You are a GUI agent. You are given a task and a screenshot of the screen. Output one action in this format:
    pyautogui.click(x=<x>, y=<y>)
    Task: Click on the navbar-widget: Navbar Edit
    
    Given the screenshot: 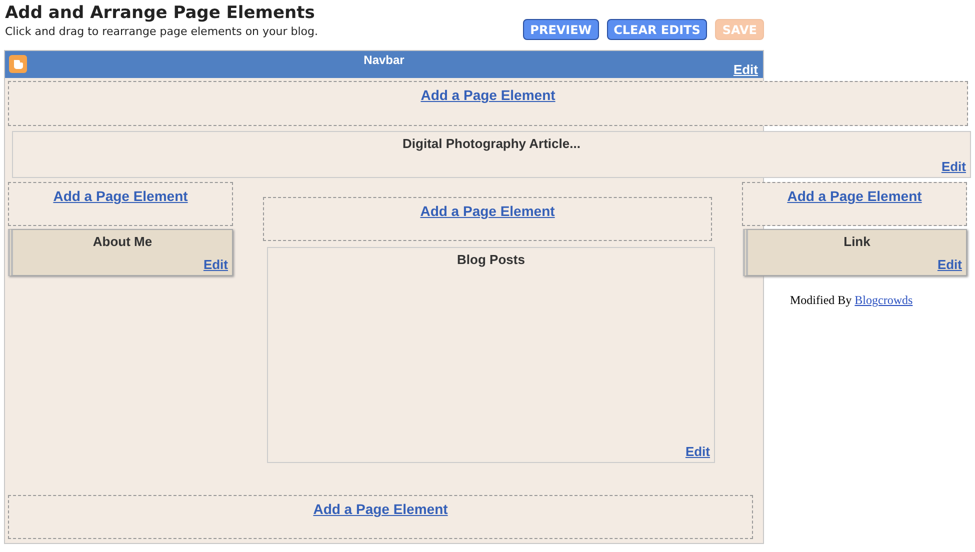 What is the action you would take?
    pyautogui.click(x=384, y=64)
    